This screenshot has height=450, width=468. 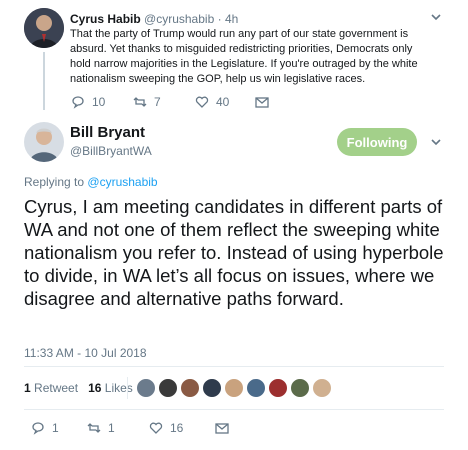 I want to click on retweet-stat-count: 1, so click(x=27, y=388).